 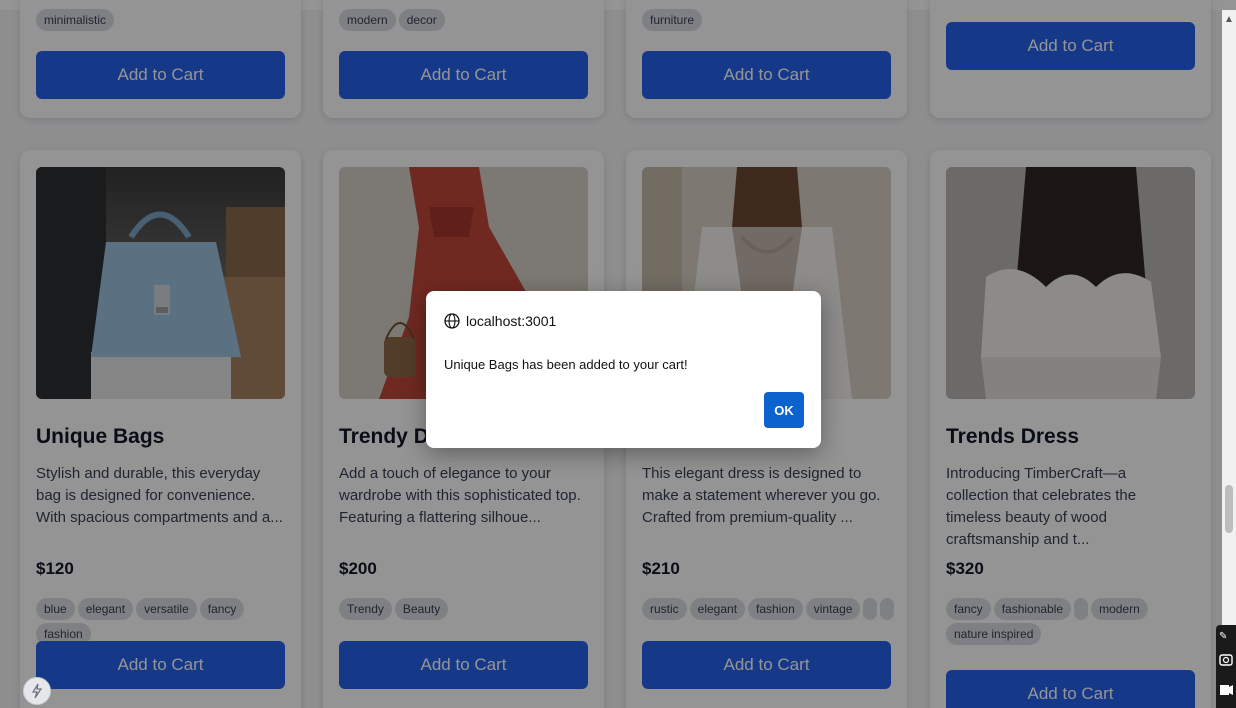 I want to click on scrollbar-thumb, so click(x=1229, y=509).